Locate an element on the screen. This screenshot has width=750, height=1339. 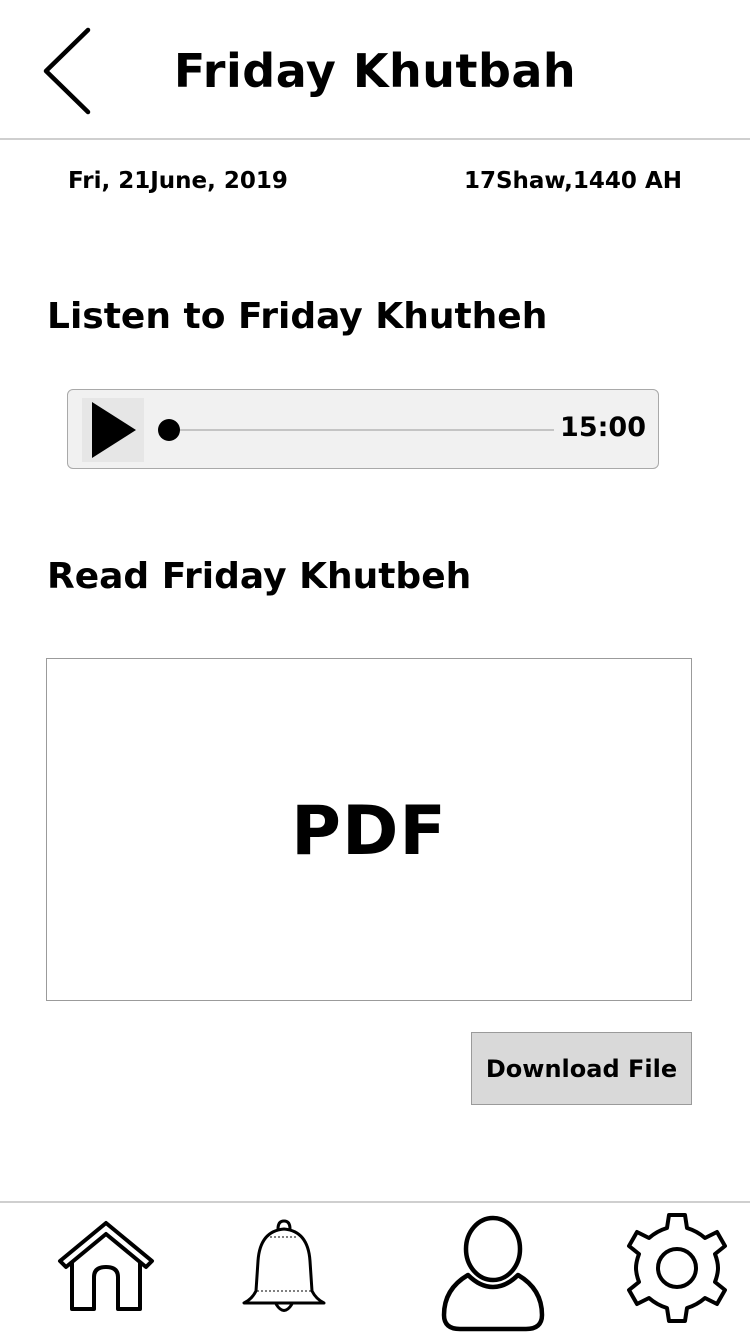
download-file-button: Download File is located at coordinates (581, 1068).